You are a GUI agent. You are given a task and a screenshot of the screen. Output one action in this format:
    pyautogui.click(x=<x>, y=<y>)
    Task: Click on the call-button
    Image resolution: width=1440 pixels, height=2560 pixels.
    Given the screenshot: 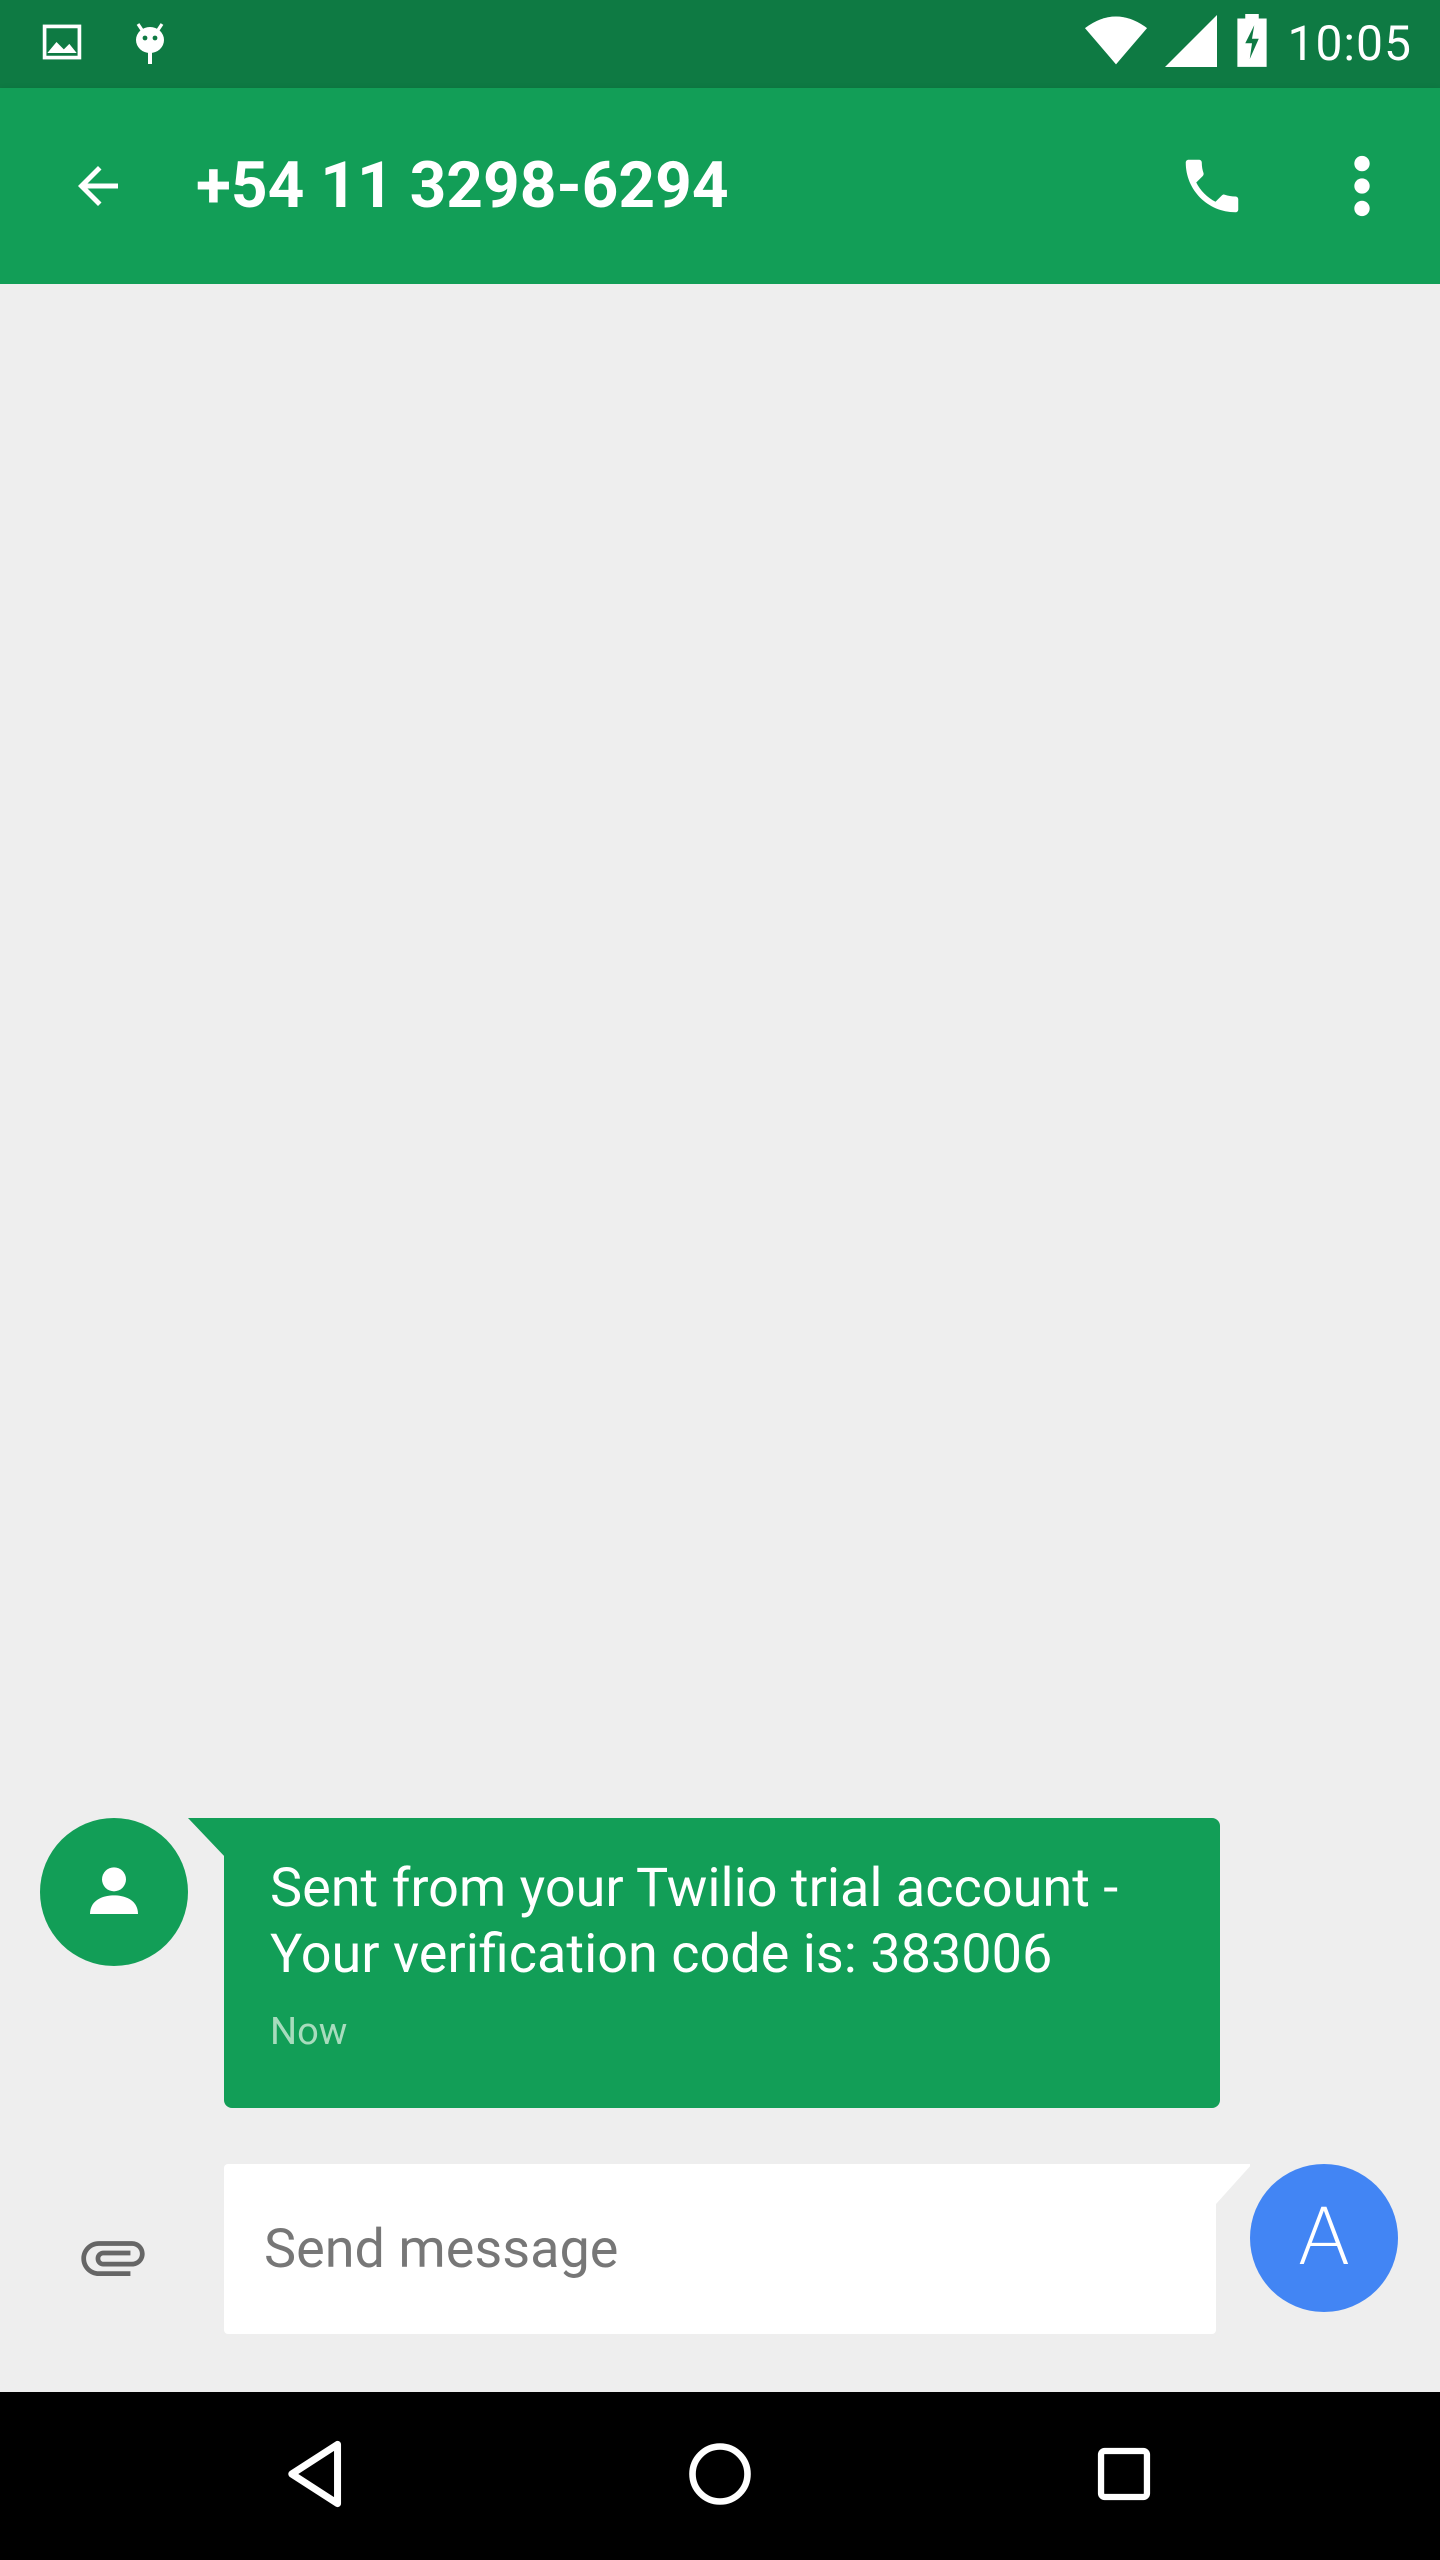 What is the action you would take?
    pyautogui.click(x=1212, y=188)
    